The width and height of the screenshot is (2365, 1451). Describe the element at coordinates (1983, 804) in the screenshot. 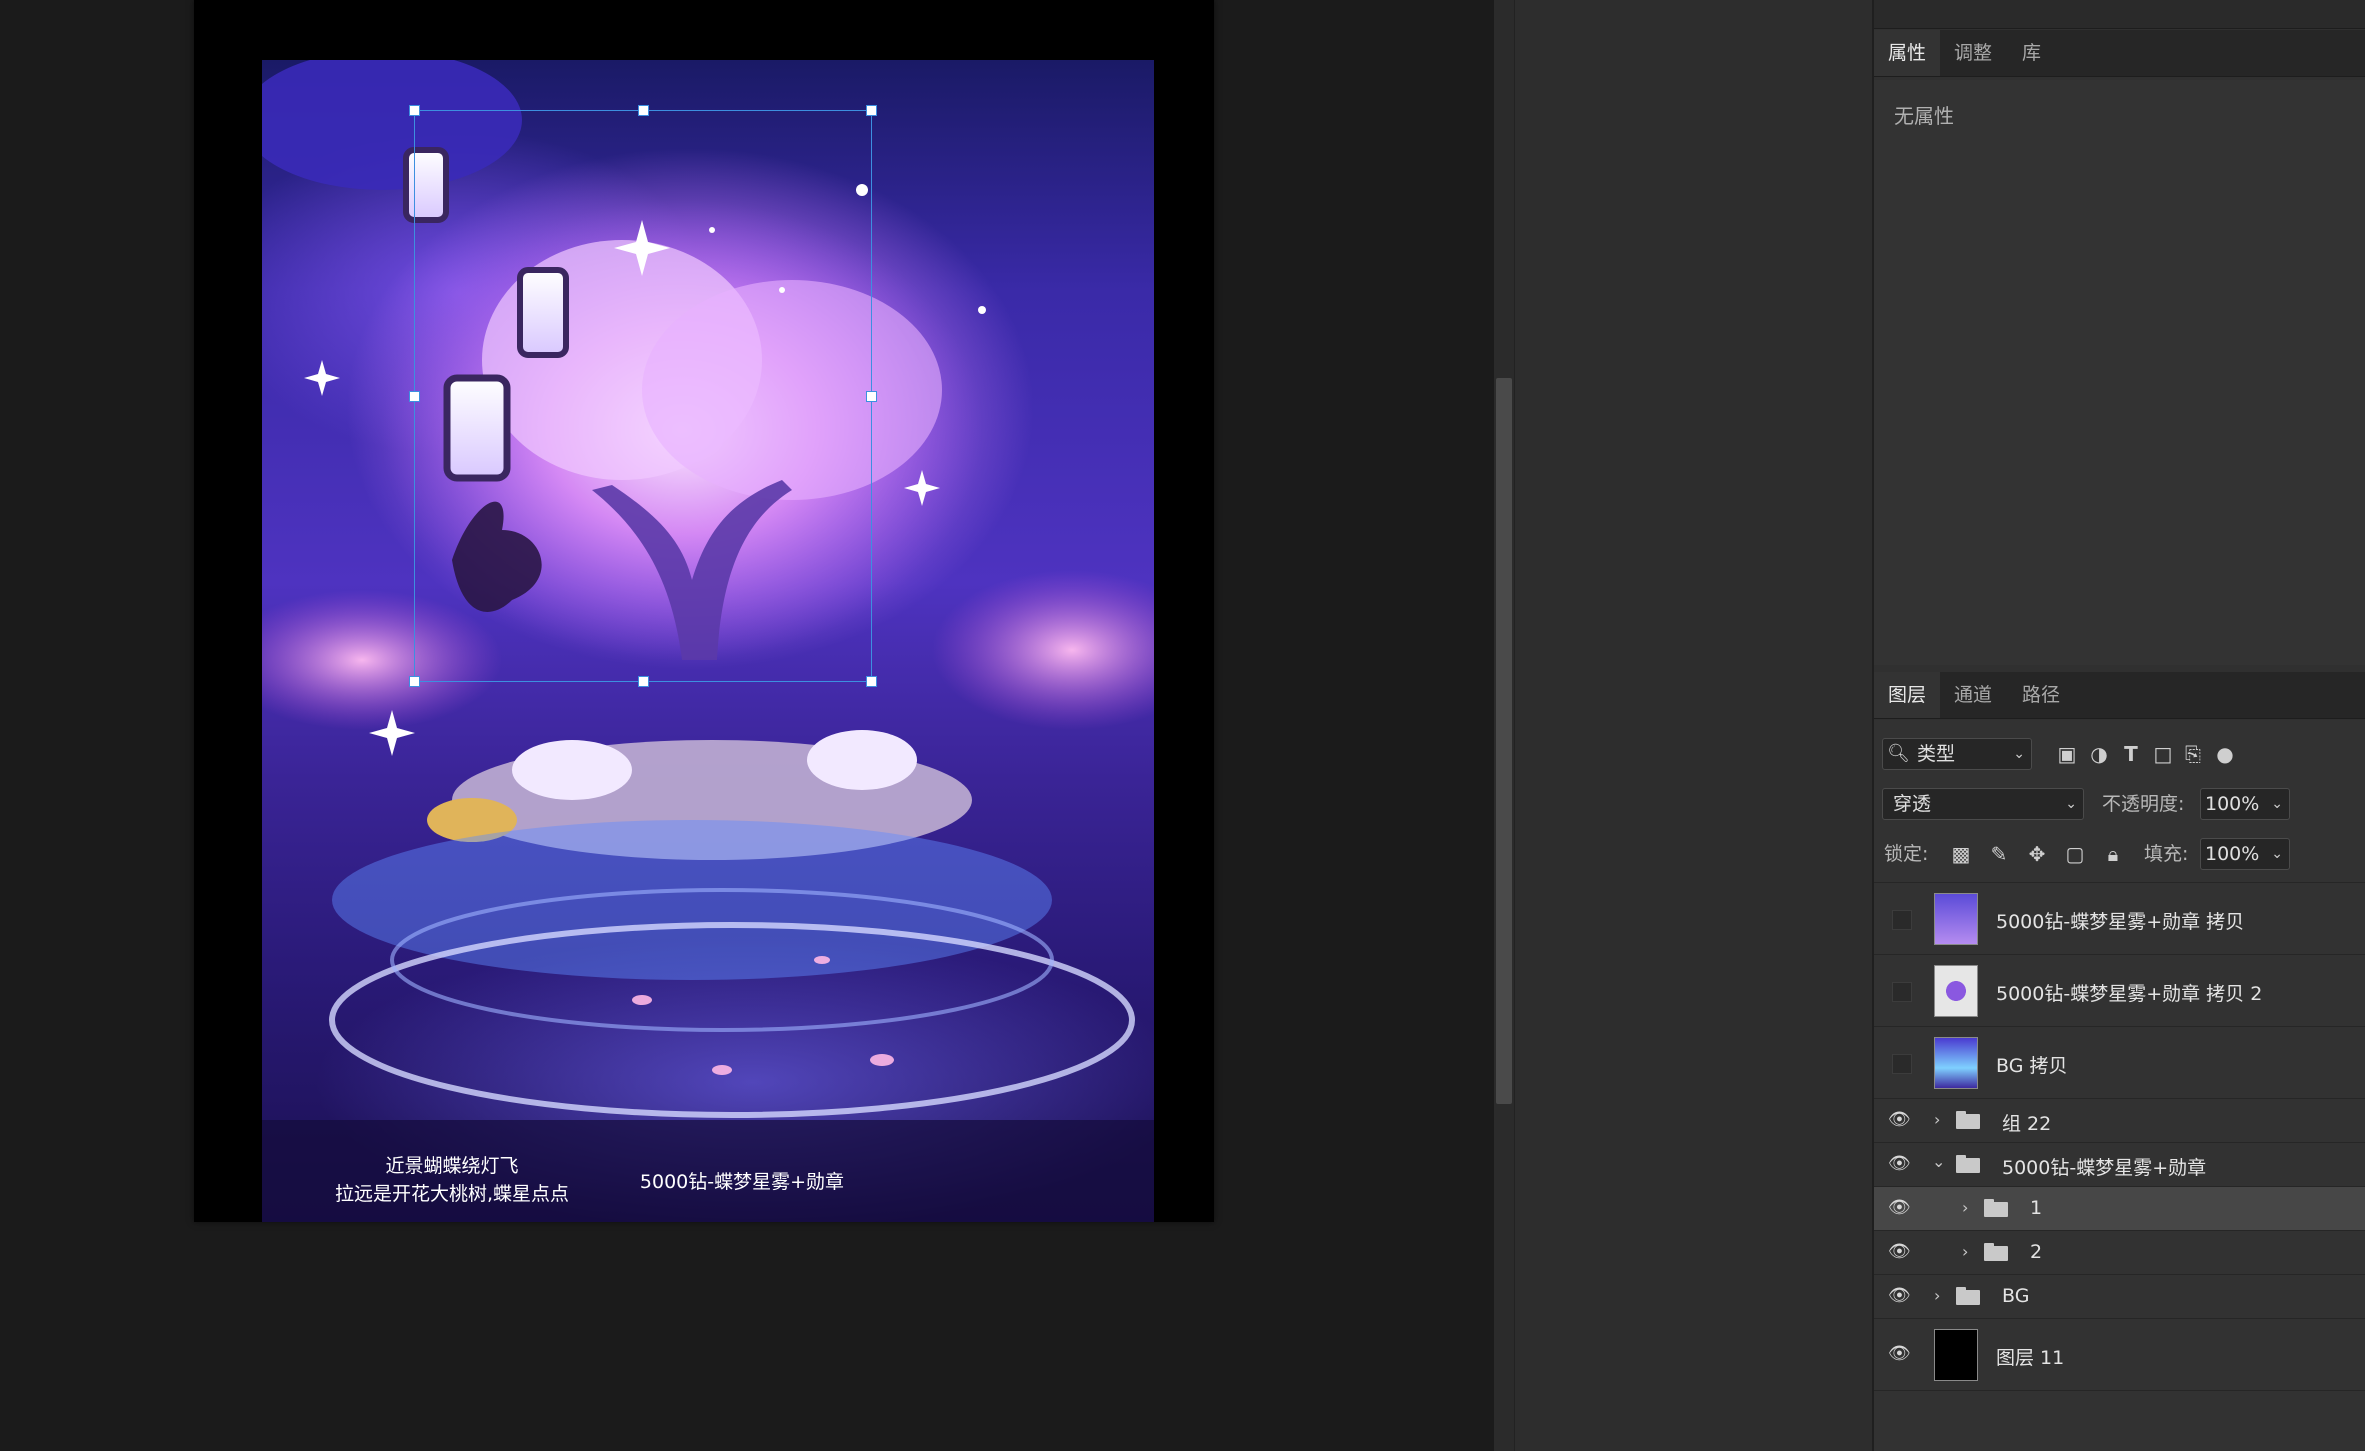

I see `blend-mode-select: 穿透 ⌄` at that location.